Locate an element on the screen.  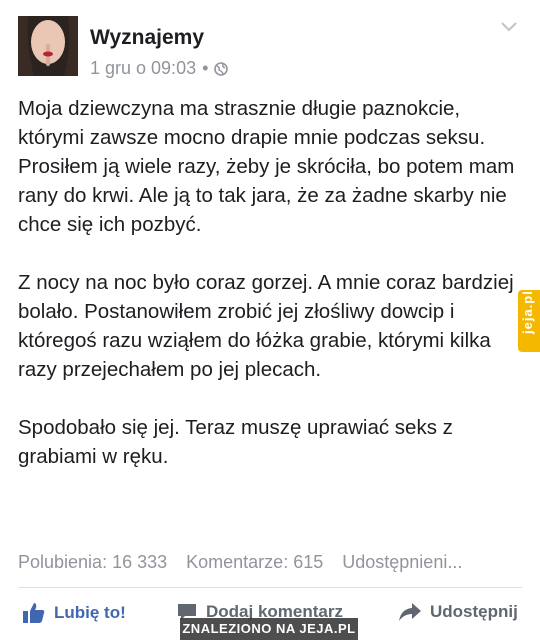
page-avatar is located at coordinates (48, 46).